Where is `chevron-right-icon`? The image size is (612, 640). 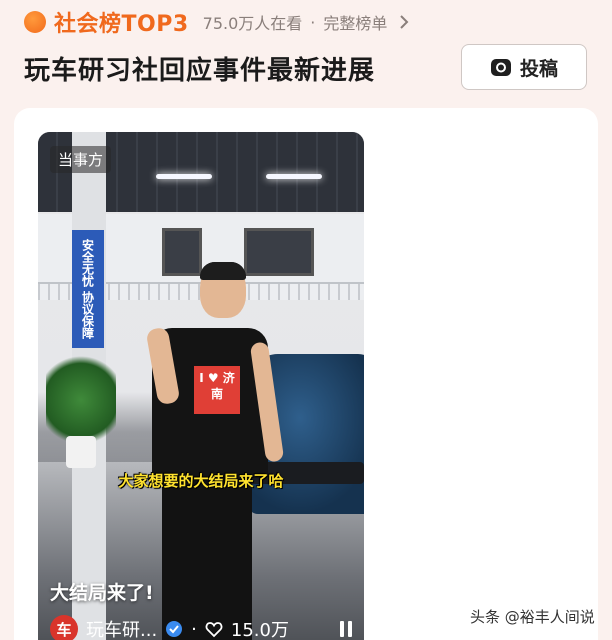
chevron-right-icon is located at coordinates (404, 22).